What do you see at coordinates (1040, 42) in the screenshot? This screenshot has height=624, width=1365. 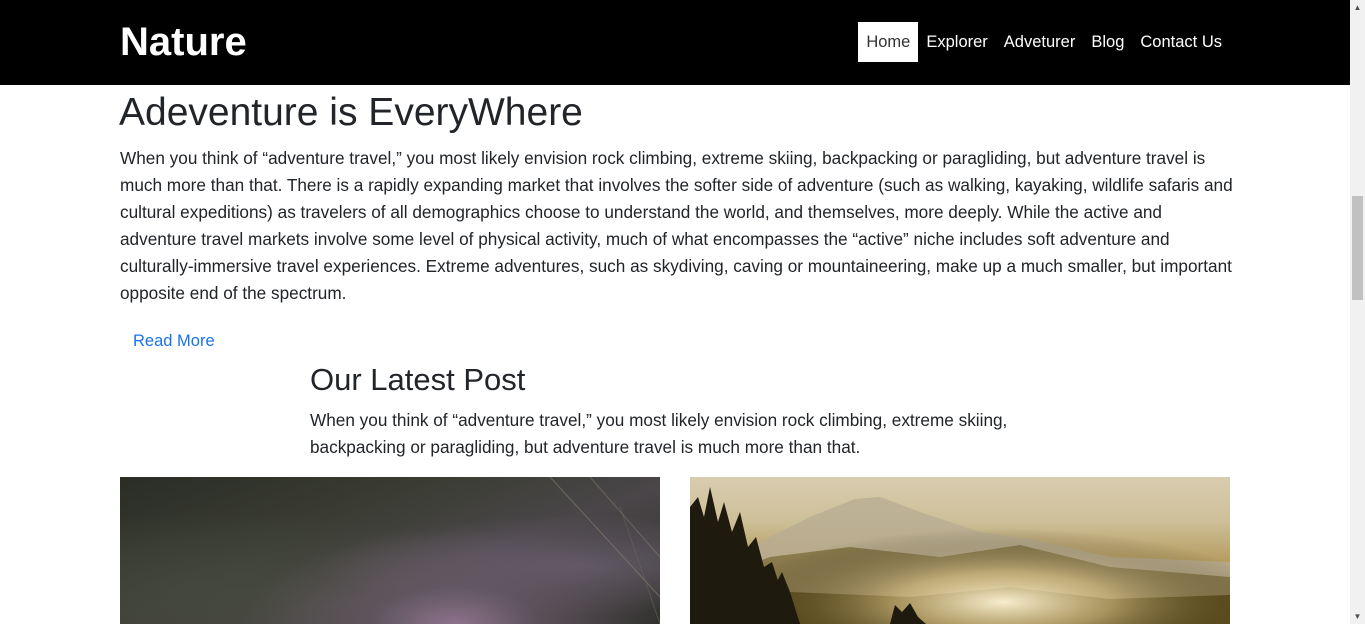 I see `nav-item-adveturer: Adveturer` at bounding box center [1040, 42].